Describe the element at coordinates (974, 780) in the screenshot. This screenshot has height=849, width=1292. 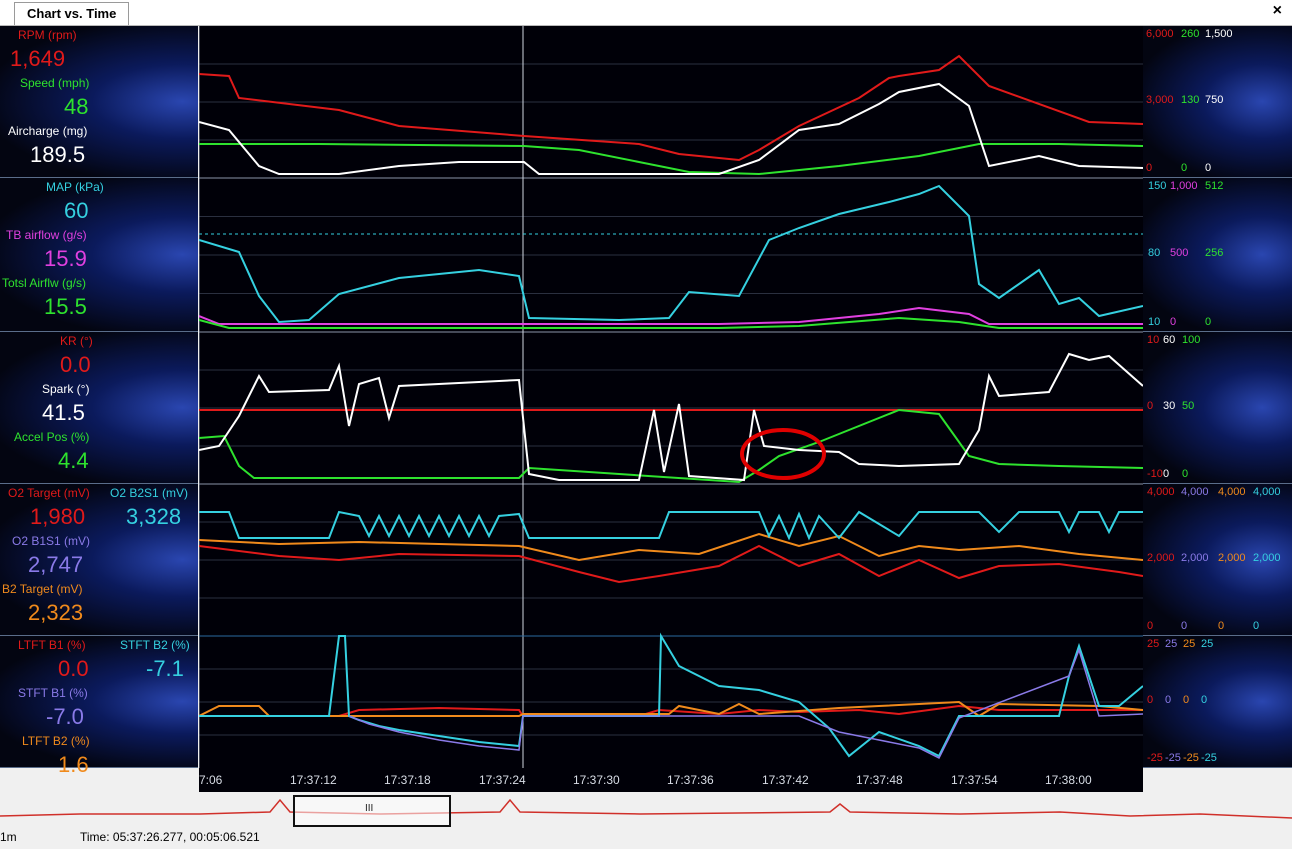
I see `time-tick-label: 17:37:54` at that location.